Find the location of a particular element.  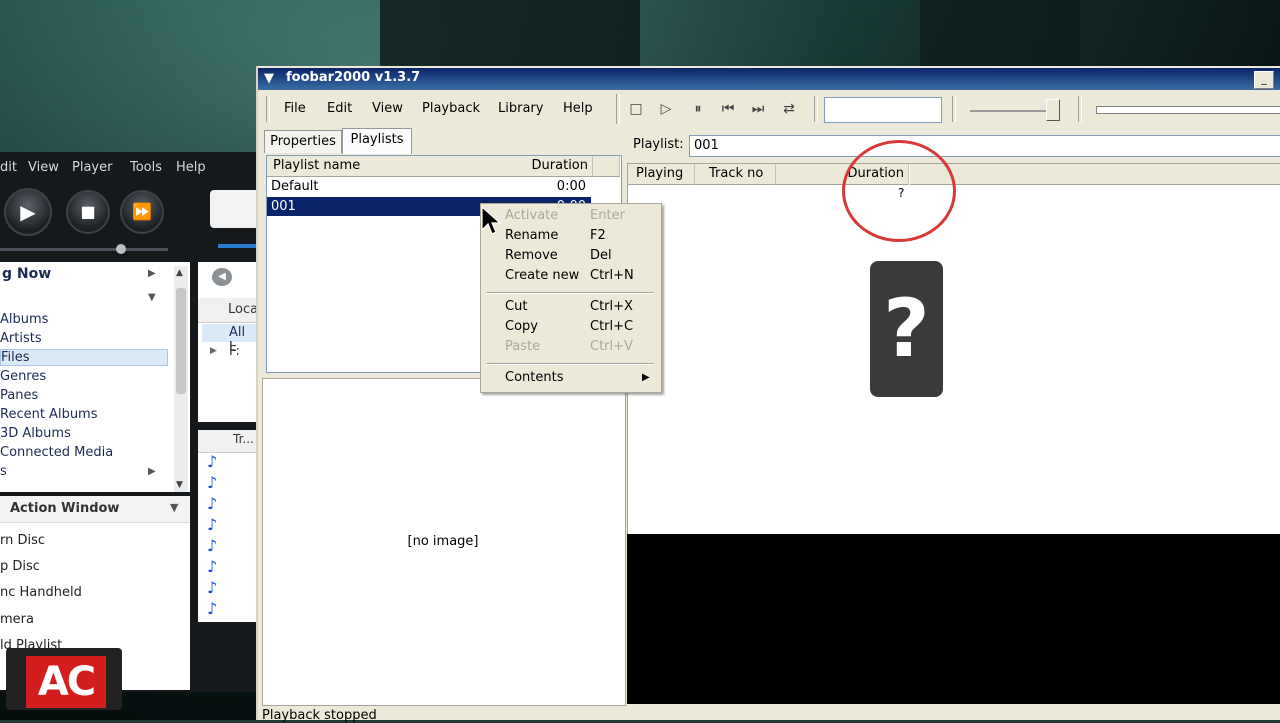

stop-icon: ■ is located at coordinates (88, 211).